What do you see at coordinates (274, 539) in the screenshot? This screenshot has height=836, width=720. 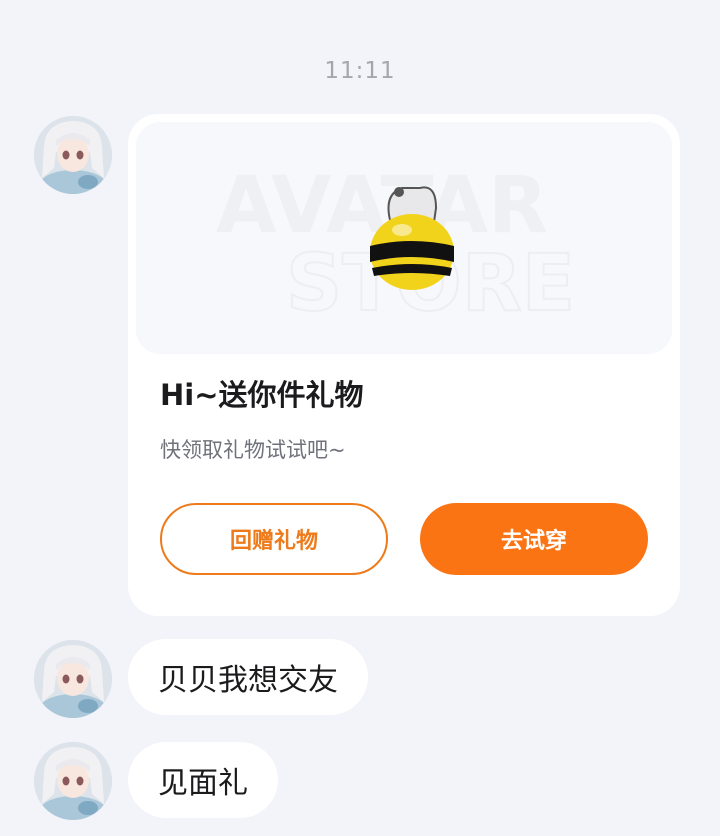 I see `return-gift-button: 回赠礼物` at bounding box center [274, 539].